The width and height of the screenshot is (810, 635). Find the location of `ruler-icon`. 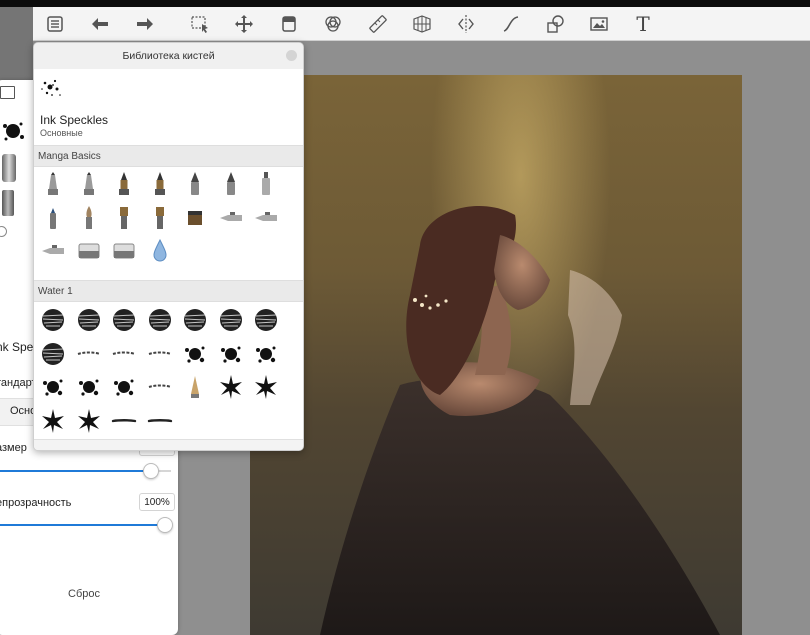

ruler-icon is located at coordinates (378, 24).